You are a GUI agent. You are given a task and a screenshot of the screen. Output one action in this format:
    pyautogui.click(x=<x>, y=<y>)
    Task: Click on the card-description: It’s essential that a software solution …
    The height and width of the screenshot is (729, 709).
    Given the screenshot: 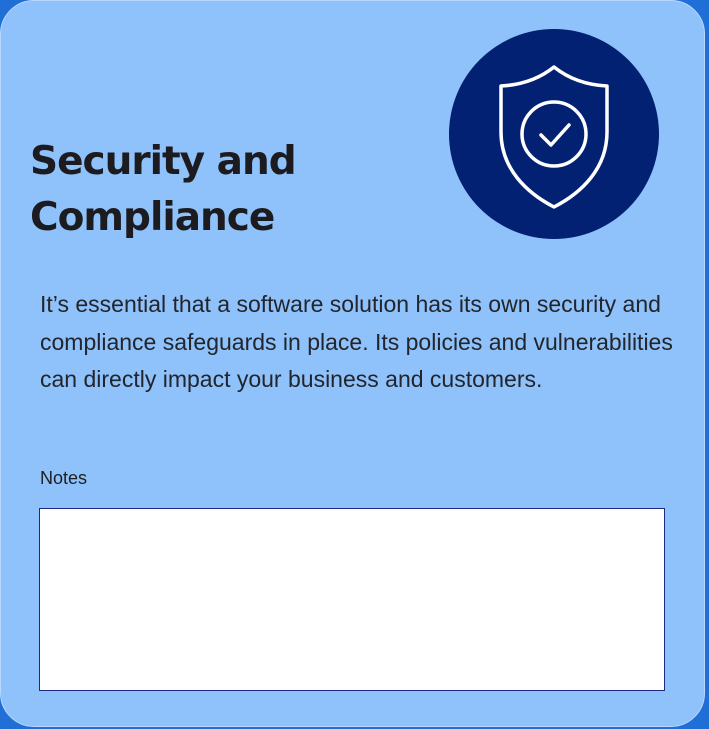 What is the action you would take?
    pyautogui.click(x=356, y=341)
    